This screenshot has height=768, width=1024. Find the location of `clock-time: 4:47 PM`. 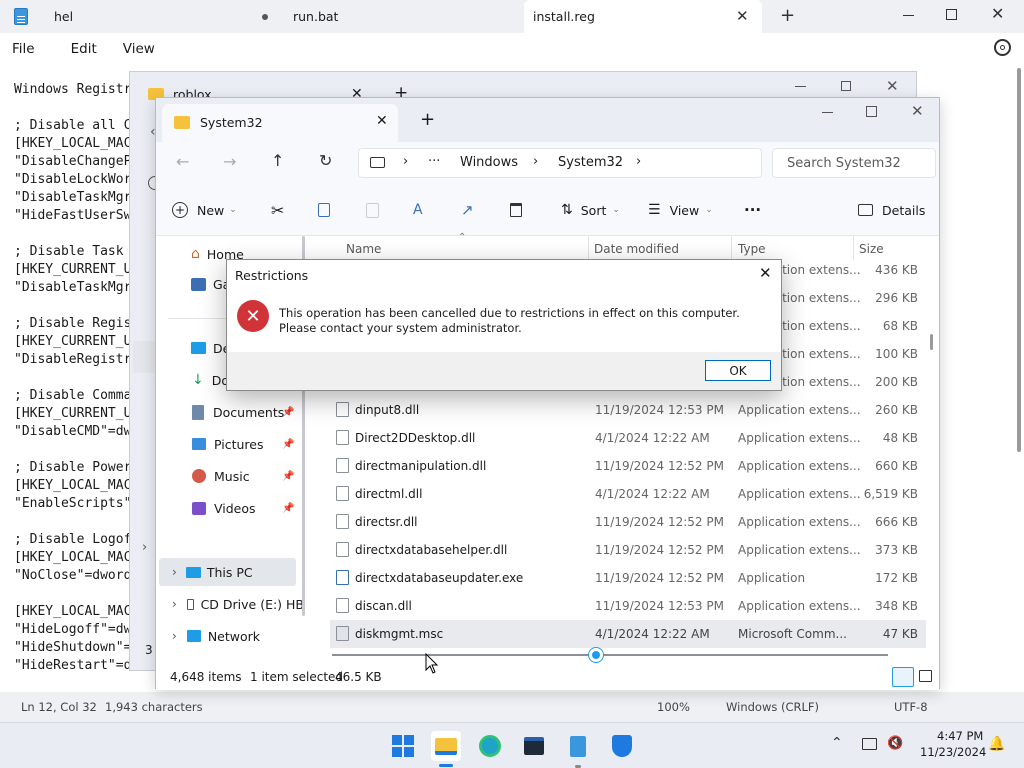

clock-time: 4:47 PM is located at coordinates (960, 736).